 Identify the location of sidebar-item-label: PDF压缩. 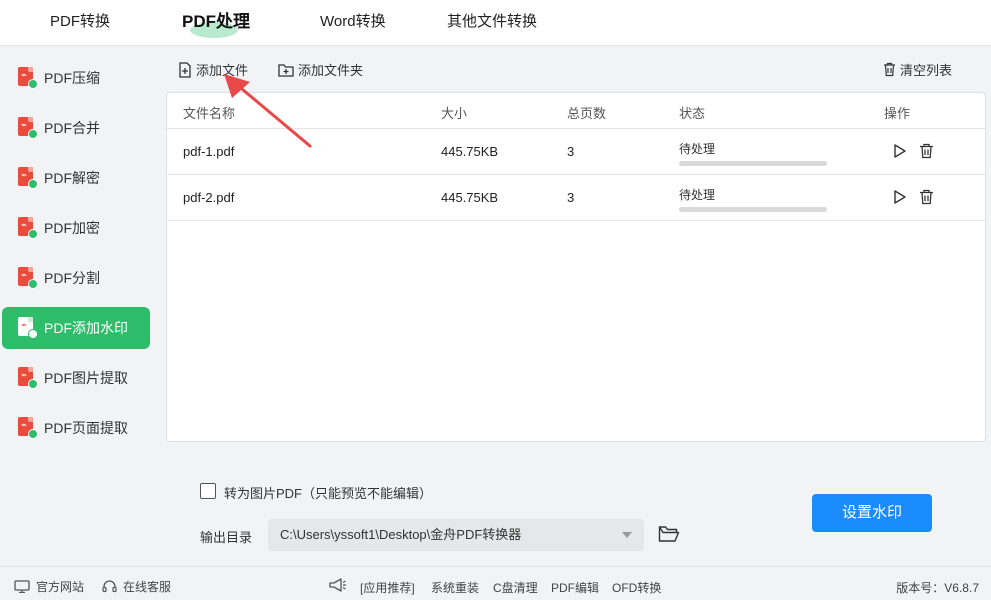
(72, 78).